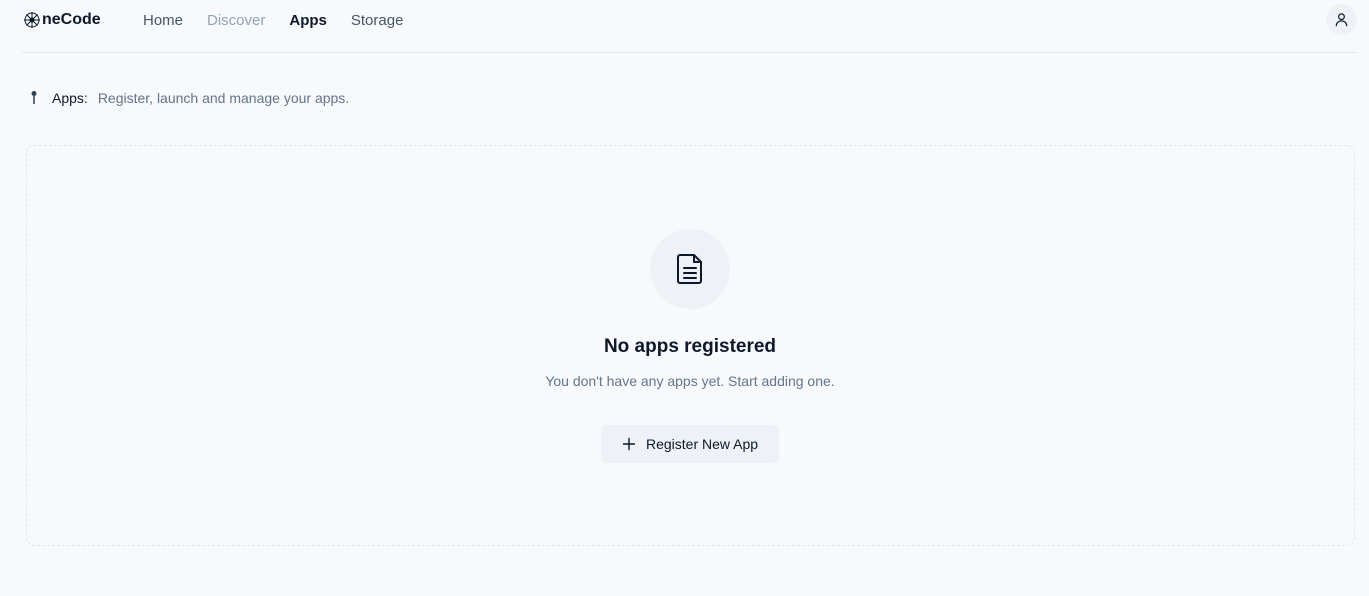 The width and height of the screenshot is (1369, 596). Describe the element at coordinates (689, 26) in the screenshot. I see `top-navigation-bar: neCode Home Discover Apps Storage` at that location.